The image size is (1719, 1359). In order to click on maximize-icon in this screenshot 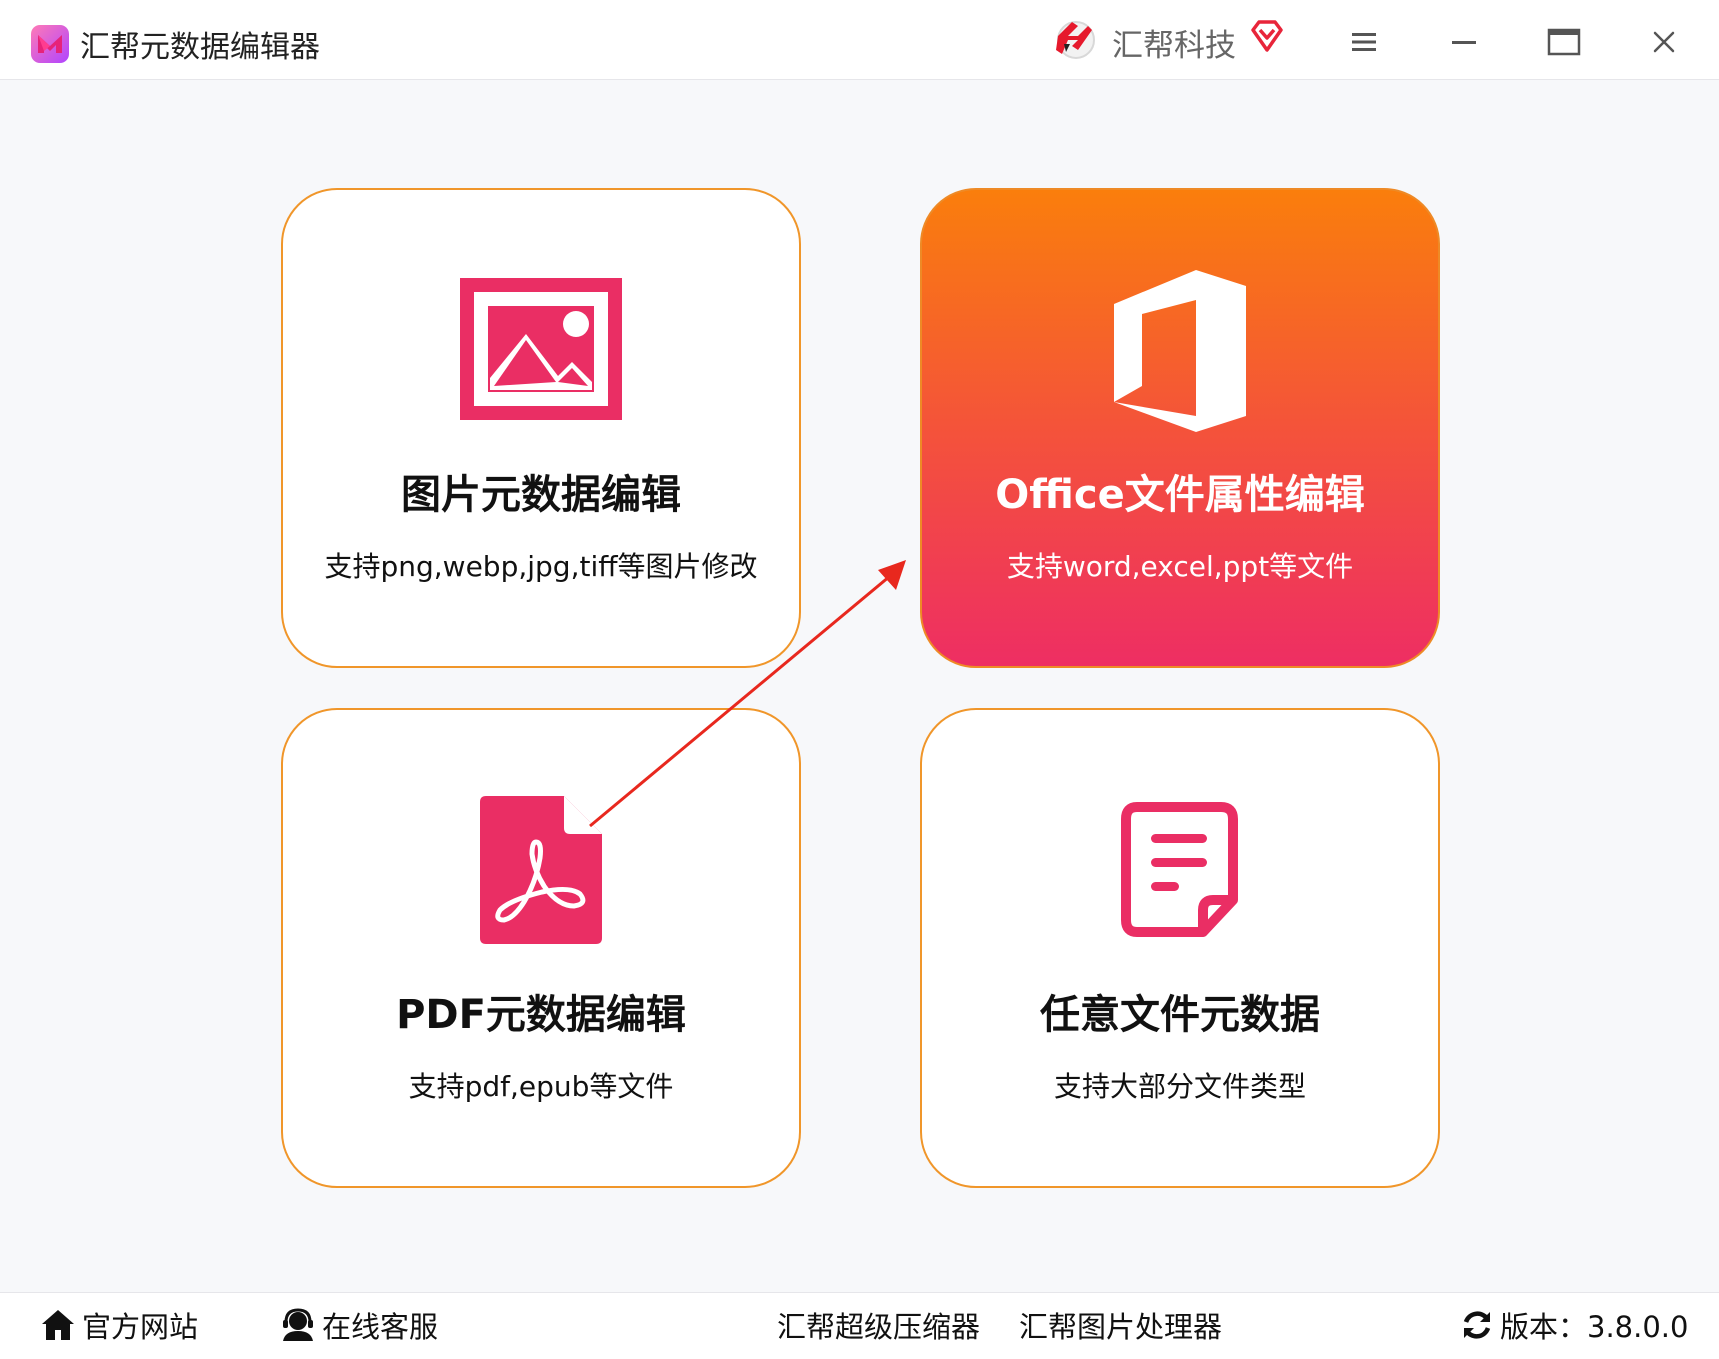, I will do `click(1564, 42)`.